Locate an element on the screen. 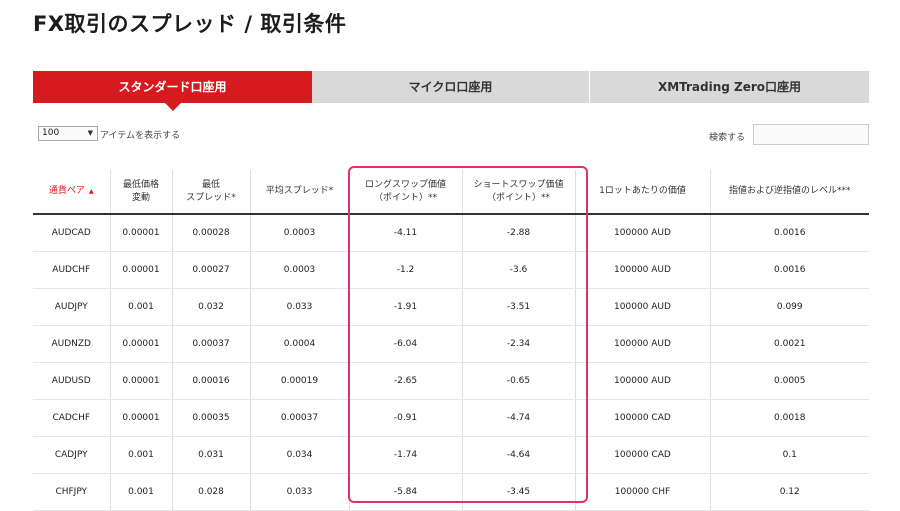 This screenshot has width=900, height=511. table-cell: CADCHF is located at coordinates (72, 418).